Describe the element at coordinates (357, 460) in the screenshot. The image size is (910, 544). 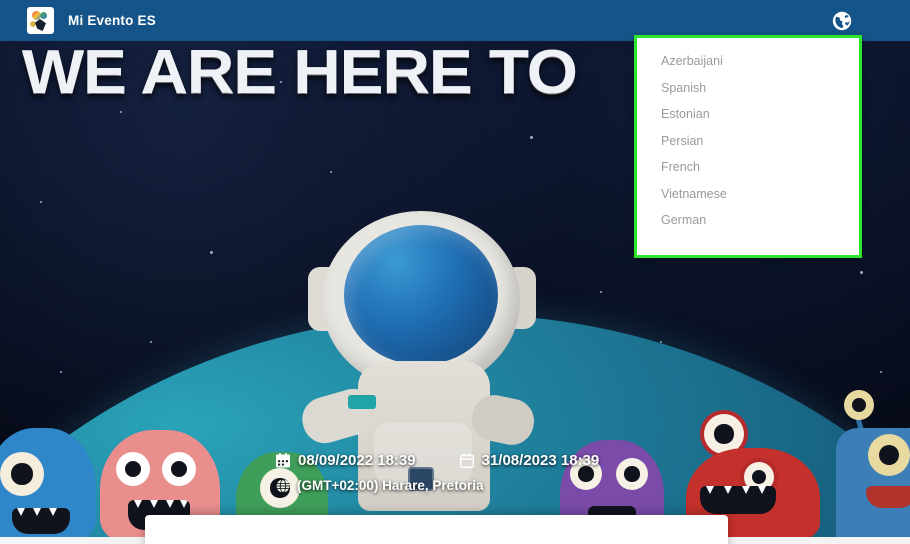
I see `event-start-text: 08/09/2022 18:39` at that location.